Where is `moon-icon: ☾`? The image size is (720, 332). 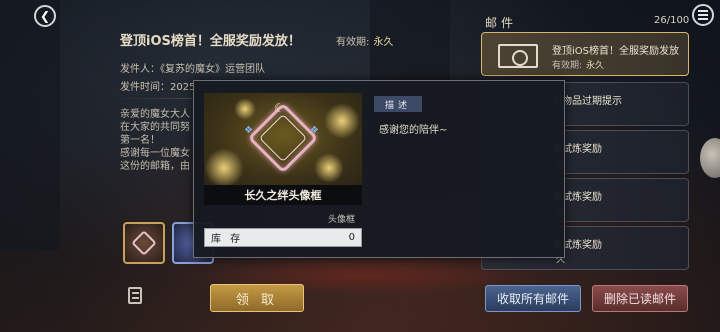
moon-icon: ☾ is located at coordinates (279, 108).